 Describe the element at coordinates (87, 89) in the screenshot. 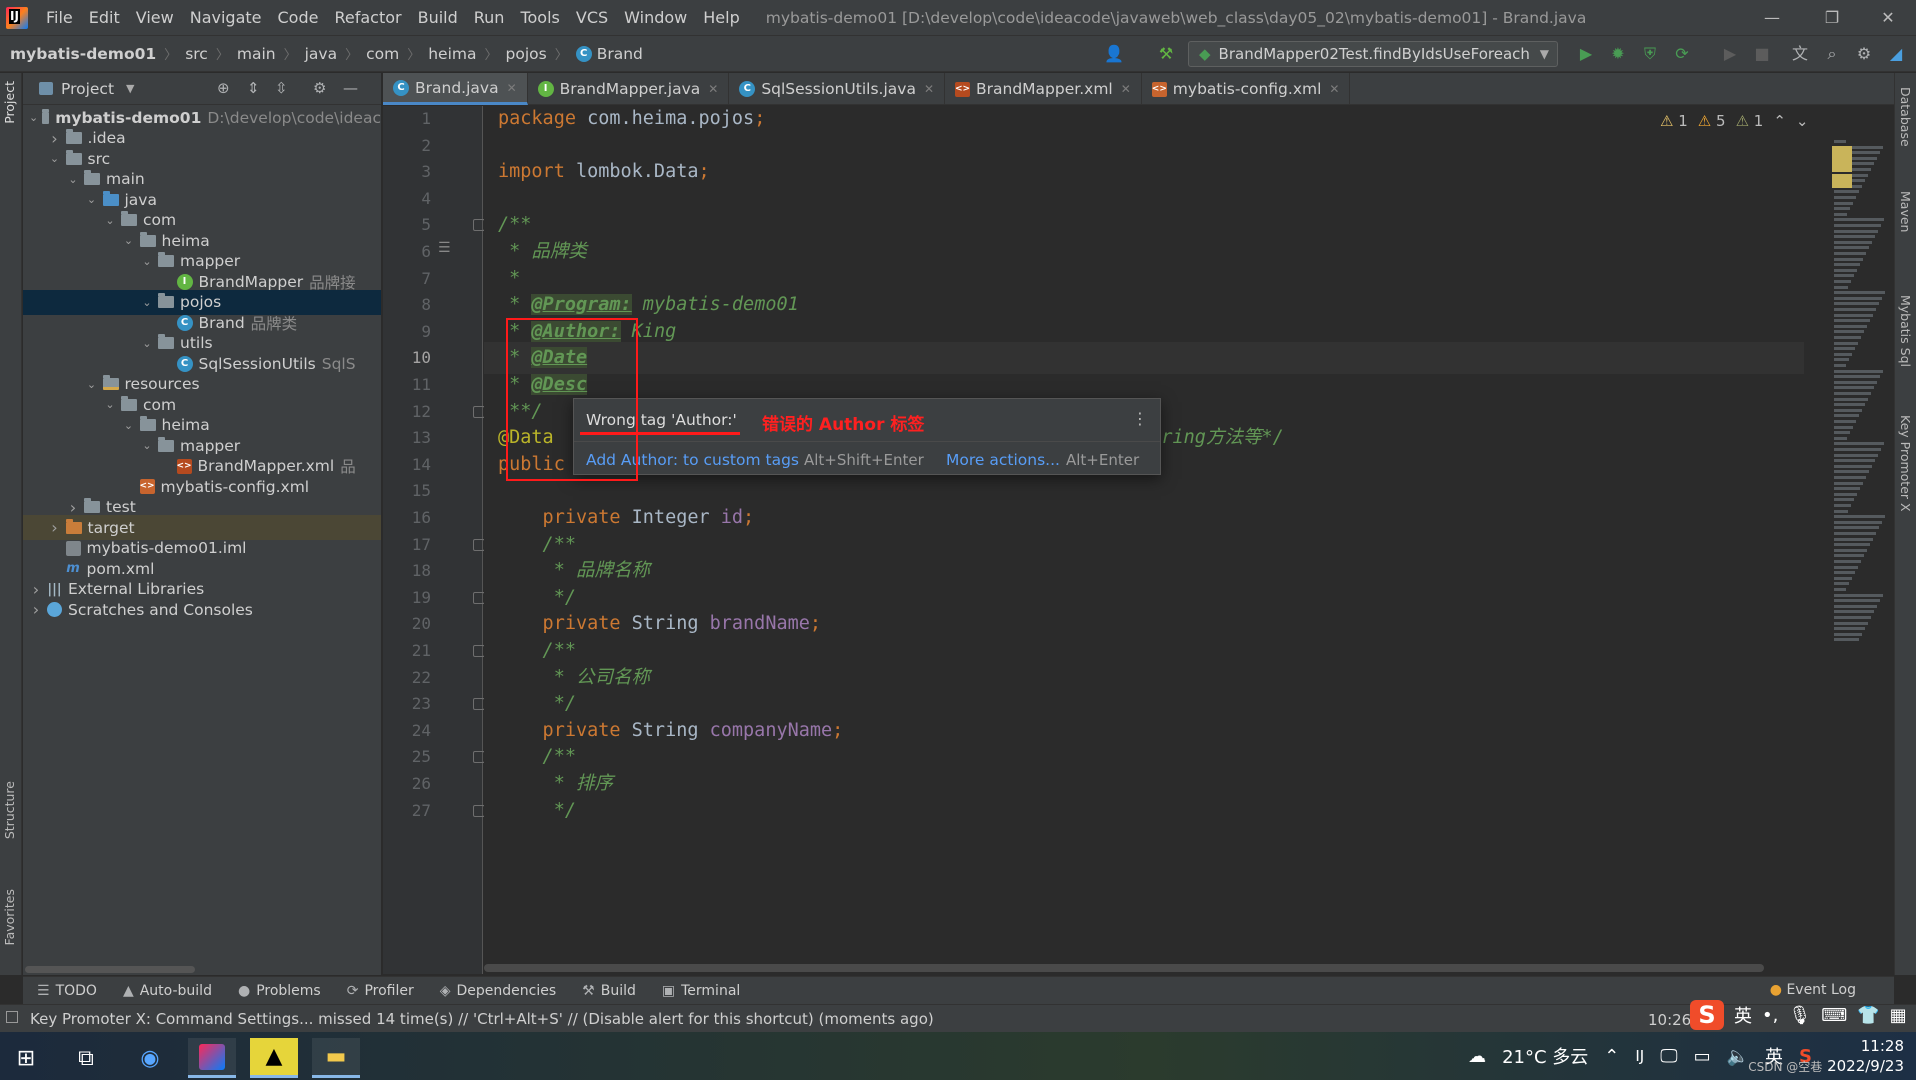

I see `project-view-select: Project` at that location.